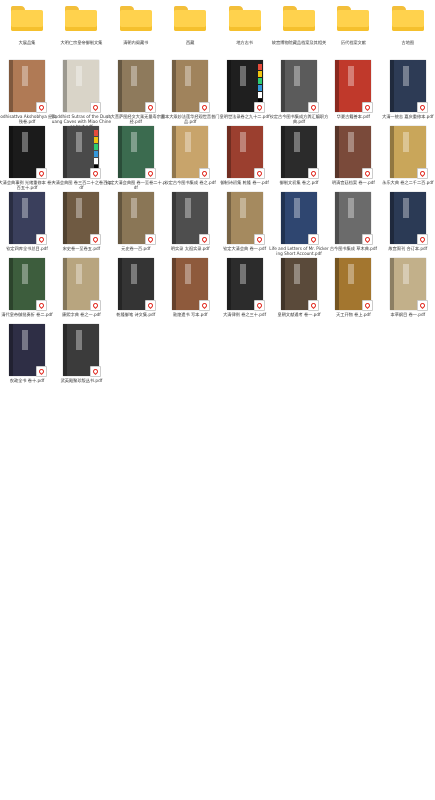  Describe the element at coordinates (81, 157) in the screenshot. I see `pdf-file-item: 大清会典图 卷三百二十之卷百.pdf` at that location.